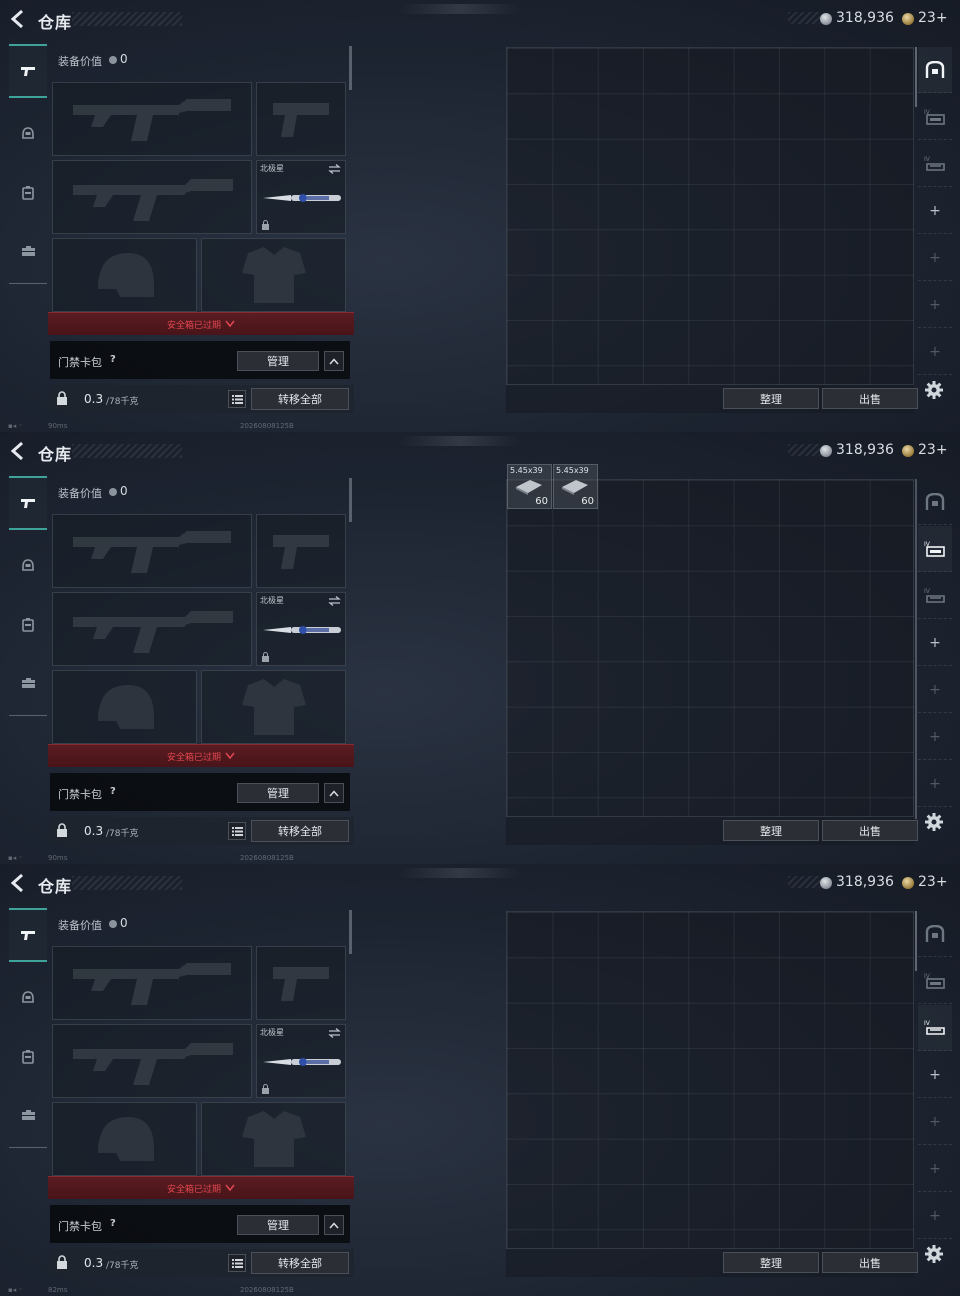 The width and height of the screenshot is (960, 1296). I want to click on rifle-silhouette-icon, so click(152, 551).